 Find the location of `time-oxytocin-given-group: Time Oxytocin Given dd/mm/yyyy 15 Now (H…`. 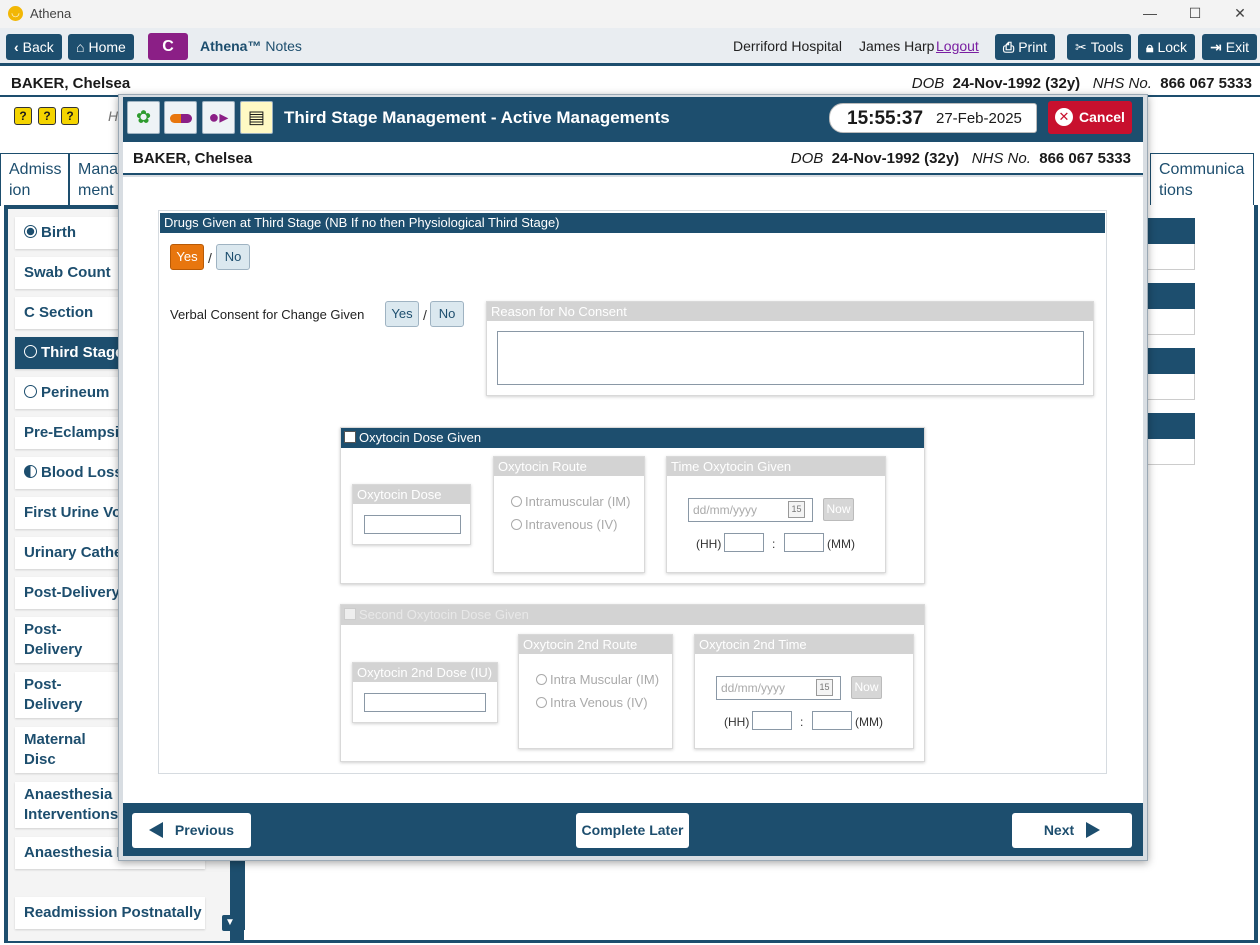

time-oxytocin-given-group: Time Oxytocin Given dd/mm/yyyy 15 Now (H… is located at coordinates (776, 514).